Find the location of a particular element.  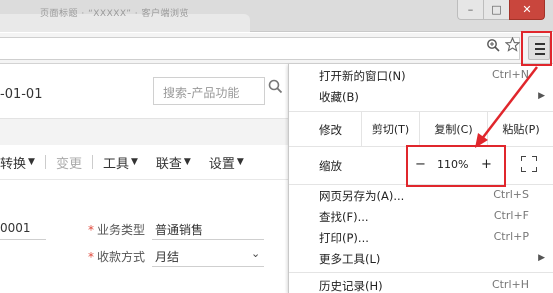

menu-divider is located at coordinates (421, 272).